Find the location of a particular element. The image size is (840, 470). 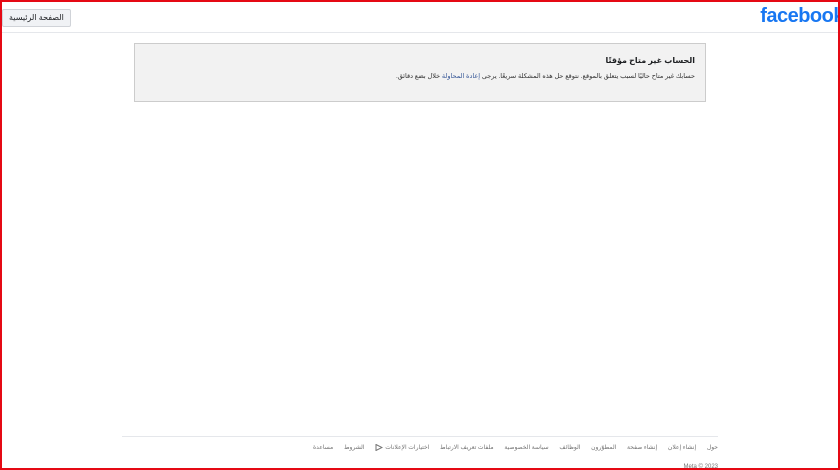

footer-link-careers: الوظائف is located at coordinates (569, 448).